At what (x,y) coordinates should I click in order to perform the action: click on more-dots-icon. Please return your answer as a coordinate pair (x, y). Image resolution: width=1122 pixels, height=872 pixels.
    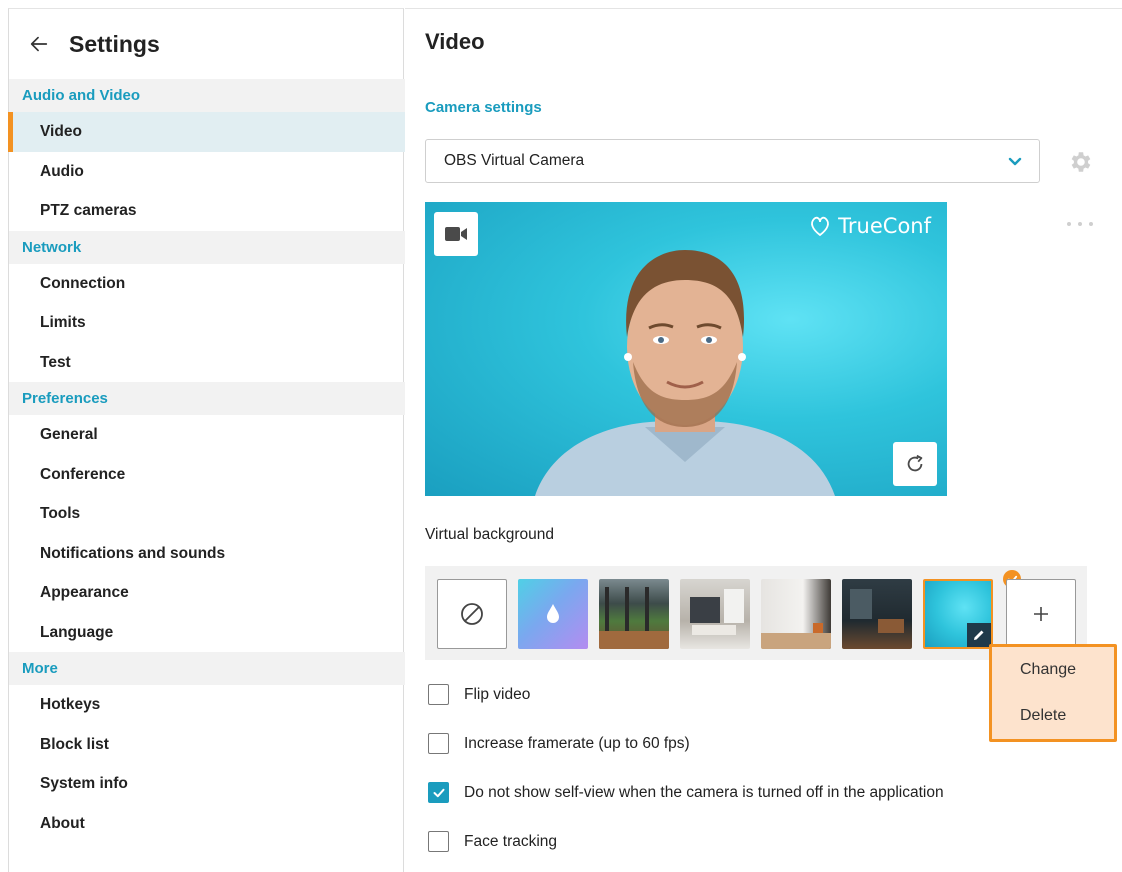
    Looking at the image, I should click on (1069, 224).